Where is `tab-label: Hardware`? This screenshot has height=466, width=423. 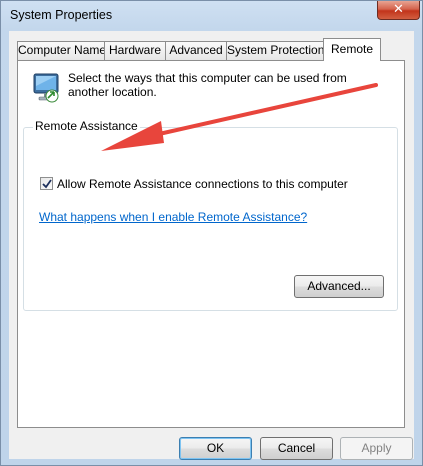
tab-label: Hardware is located at coordinates (135, 50).